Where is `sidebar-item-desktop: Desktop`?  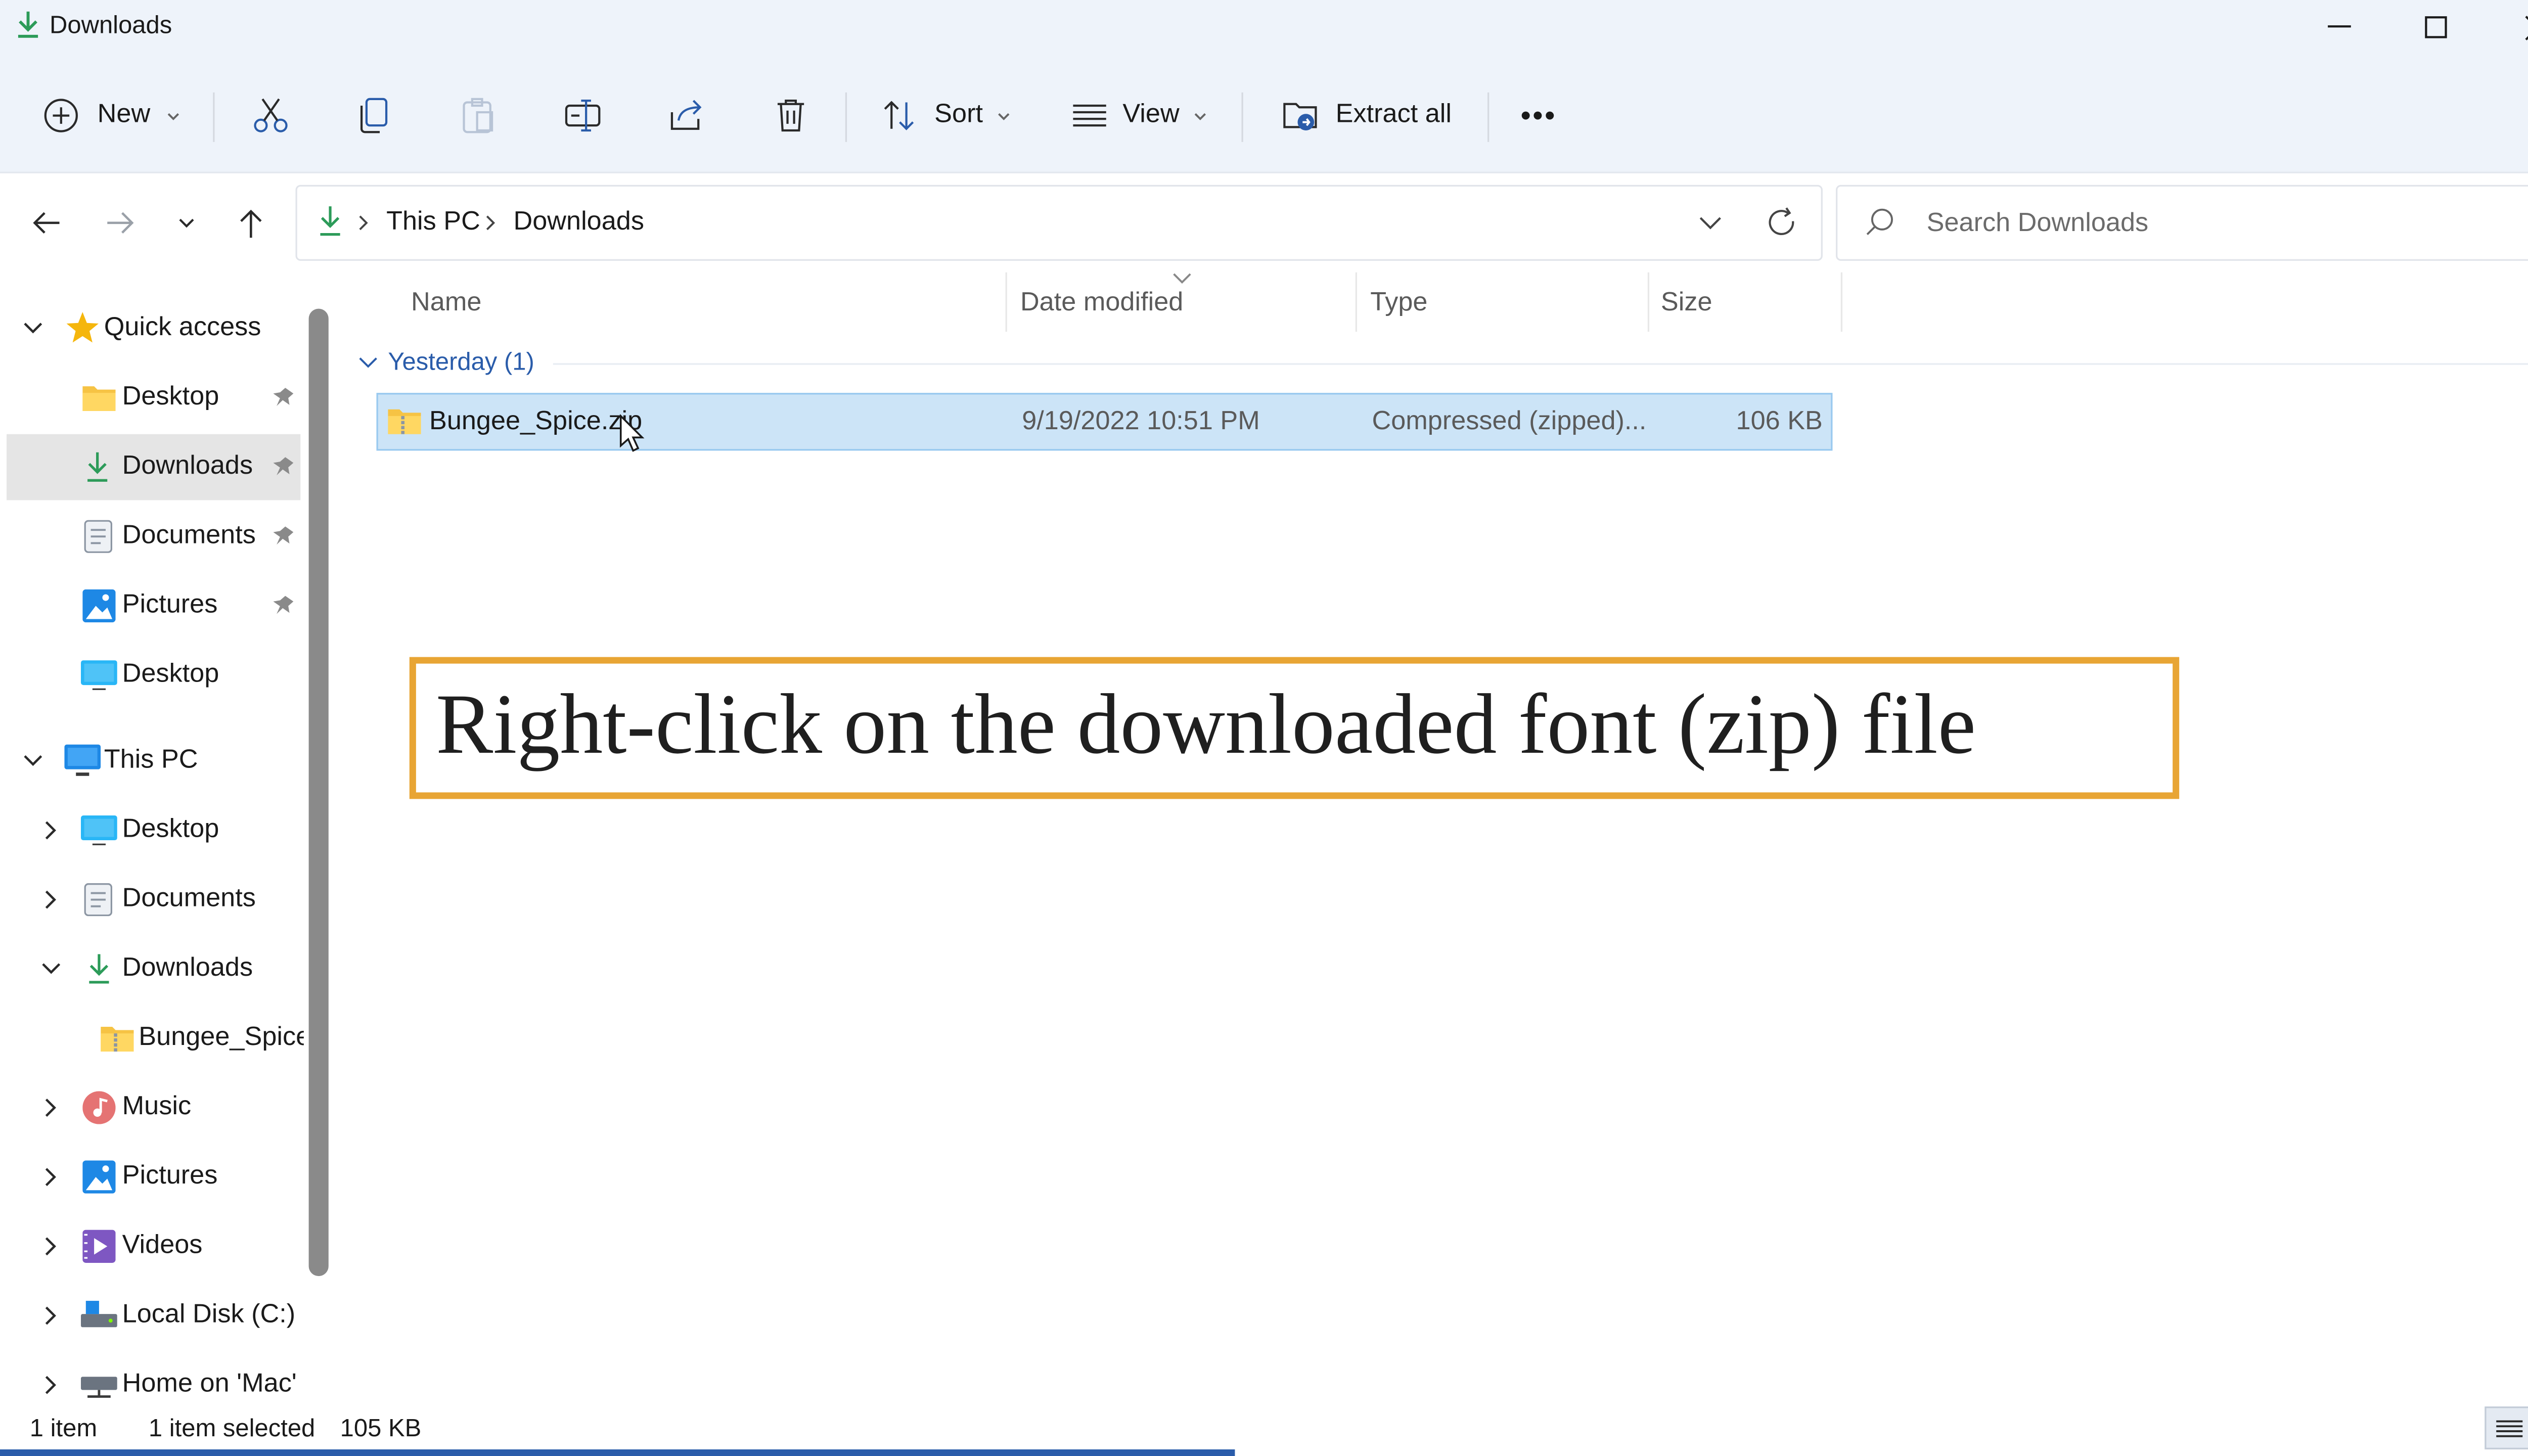 sidebar-item-desktop: Desktop is located at coordinates (150, 830).